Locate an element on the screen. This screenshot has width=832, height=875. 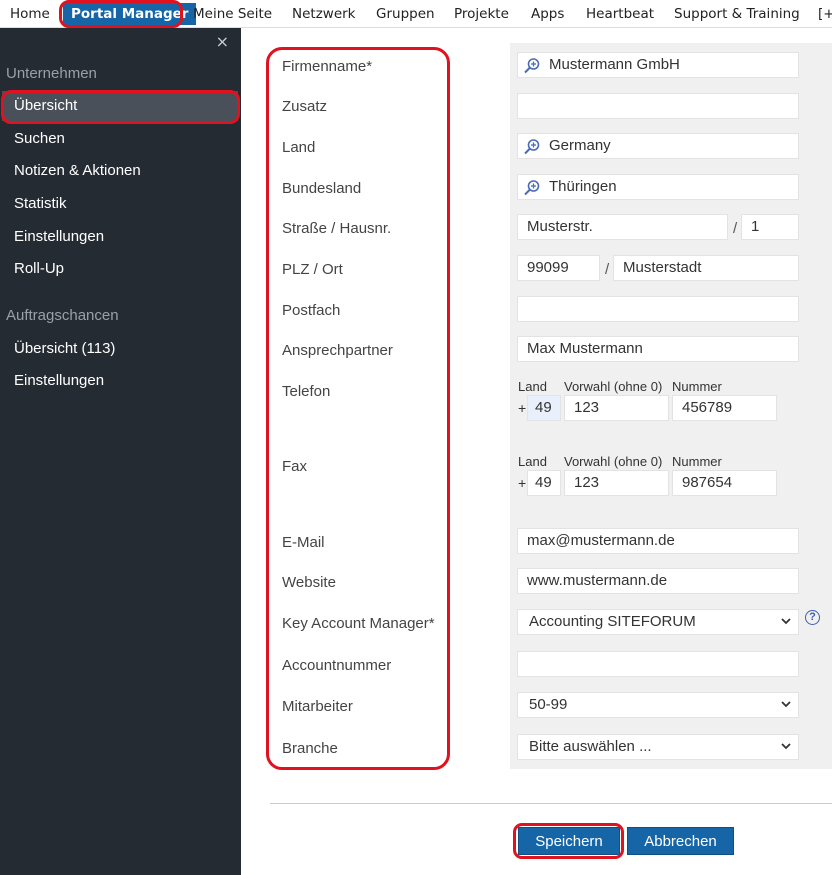
sidebar-item-suchen: Suchen is located at coordinates (39, 138).